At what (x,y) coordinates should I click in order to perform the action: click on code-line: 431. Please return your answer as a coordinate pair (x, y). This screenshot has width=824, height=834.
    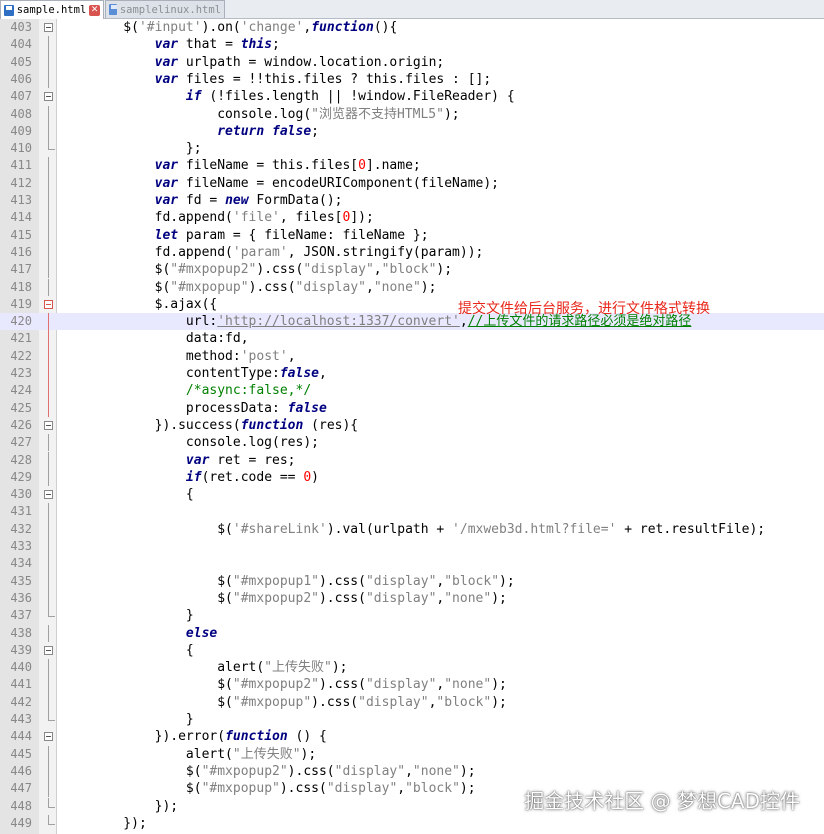
    Looking at the image, I should click on (412, 512).